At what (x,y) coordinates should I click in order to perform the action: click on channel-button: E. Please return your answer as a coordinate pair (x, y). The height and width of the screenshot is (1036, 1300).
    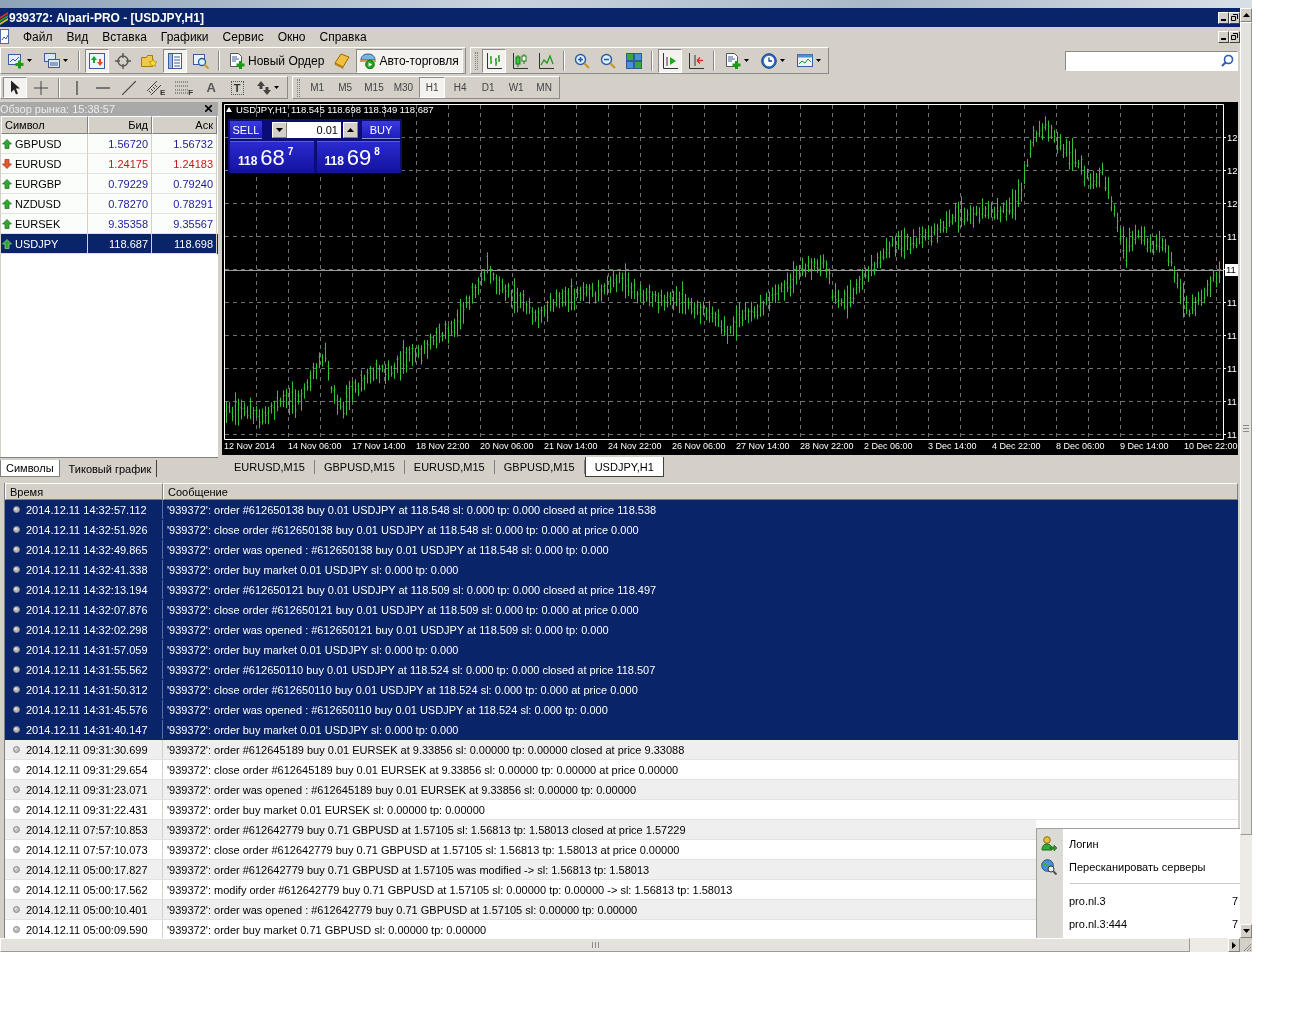
    Looking at the image, I should click on (156, 87).